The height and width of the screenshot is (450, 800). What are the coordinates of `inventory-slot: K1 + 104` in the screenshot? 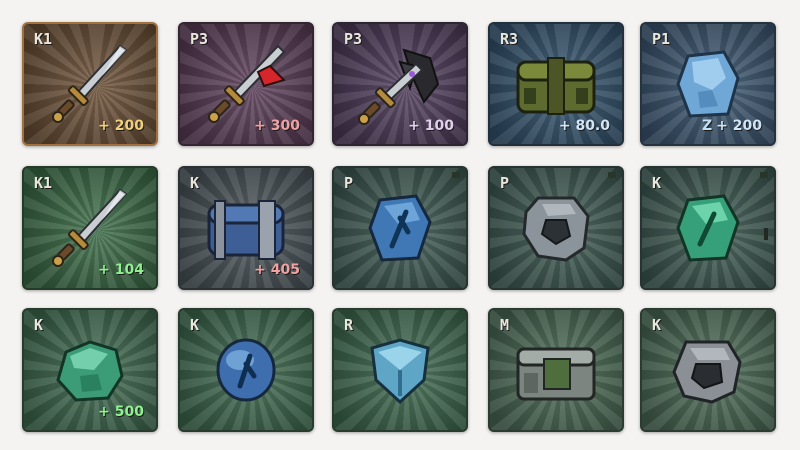 It's located at (90, 228).